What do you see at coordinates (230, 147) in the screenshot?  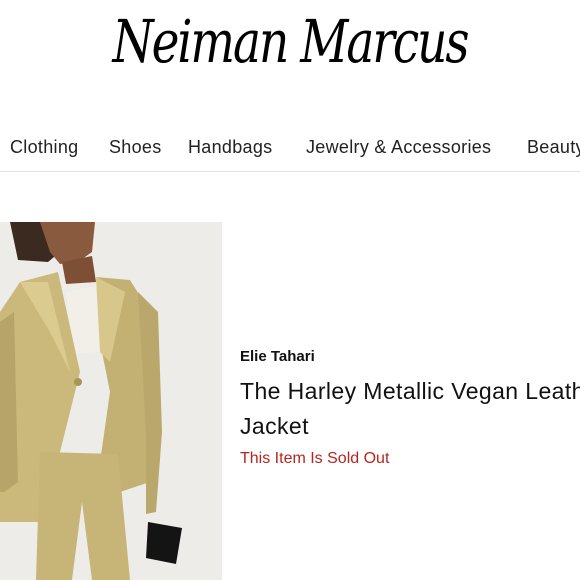 I see `nav-item-handbags: Handbags` at bounding box center [230, 147].